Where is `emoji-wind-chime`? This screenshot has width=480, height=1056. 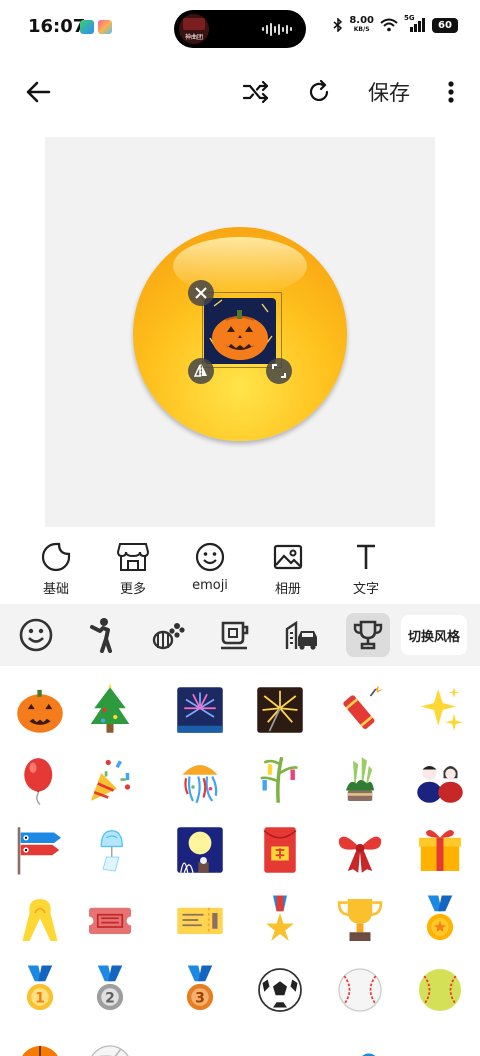
emoji-wind-chime is located at coordinates (110, 850).